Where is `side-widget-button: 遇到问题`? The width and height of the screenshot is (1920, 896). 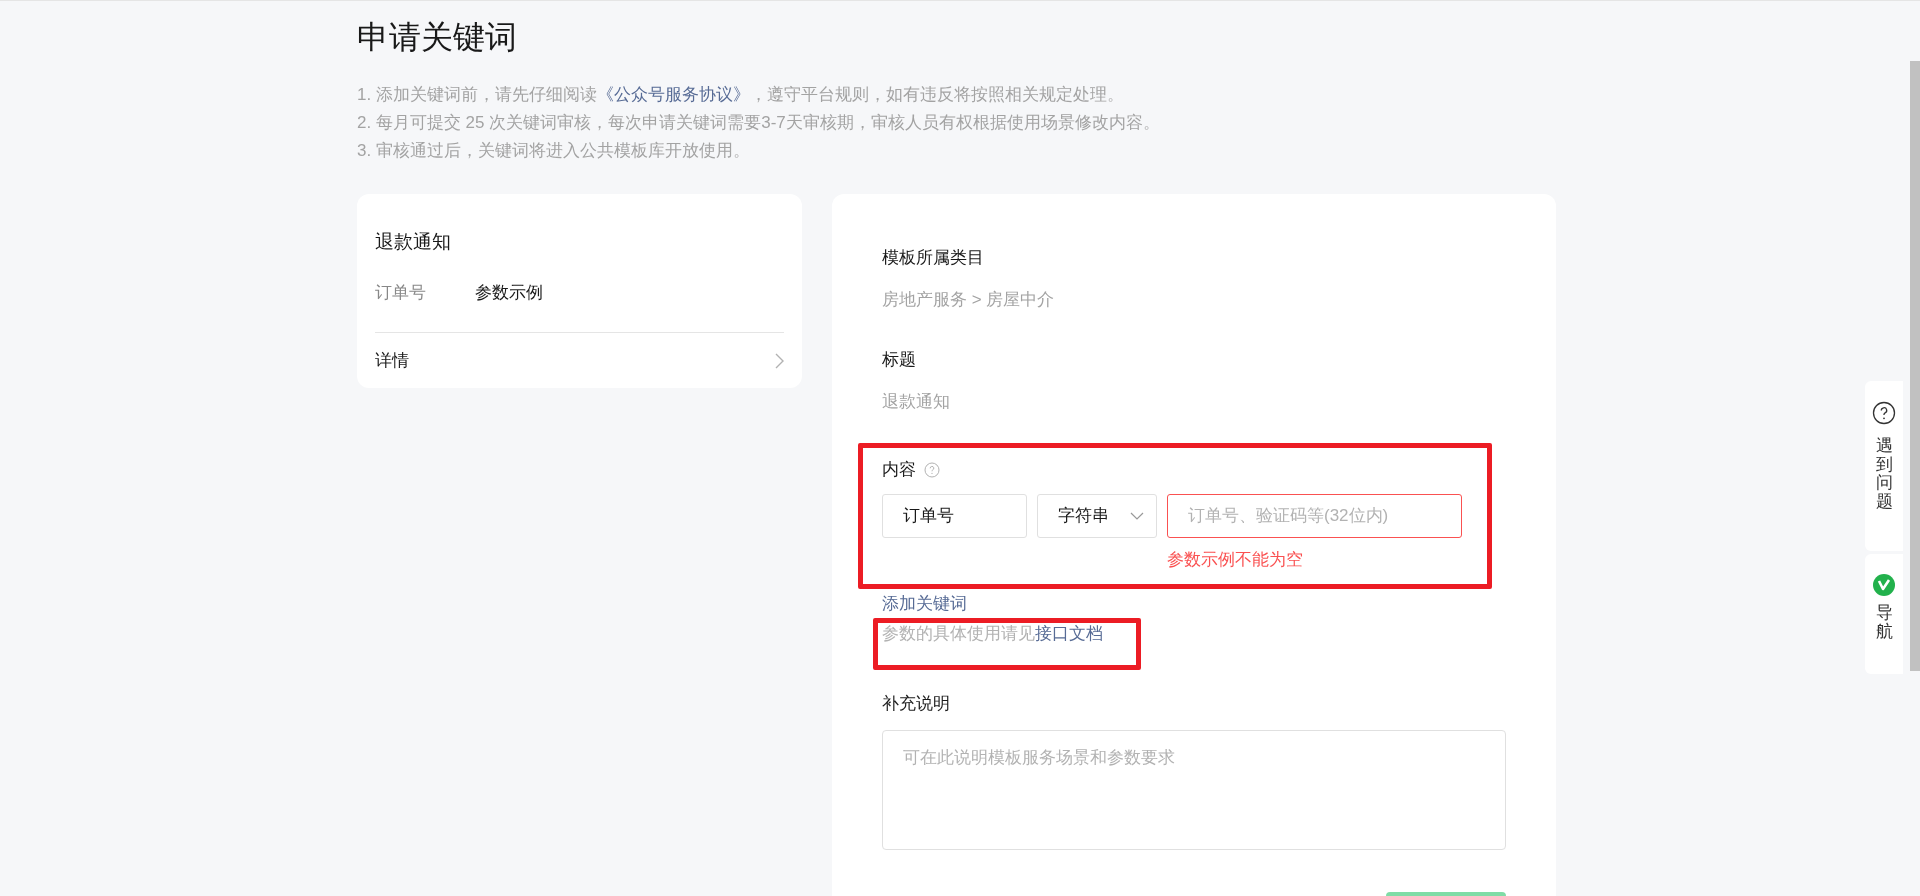 side-widget-button: 遇到问题 is located at coordinates (1884, 466).